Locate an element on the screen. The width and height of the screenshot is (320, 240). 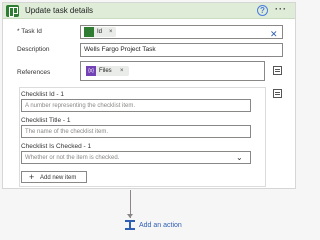
references-input: {x} Files × is located at coordinates (172, 71).